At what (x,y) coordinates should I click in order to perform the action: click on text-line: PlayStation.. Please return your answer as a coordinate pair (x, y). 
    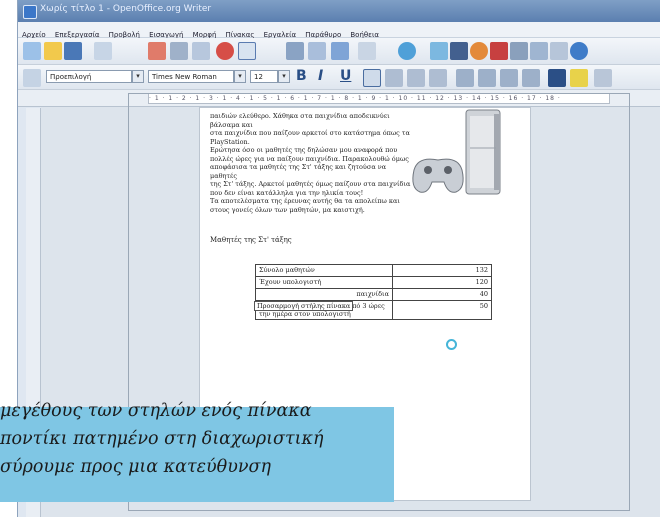
    Looking at the image, I should click on (230, 141).